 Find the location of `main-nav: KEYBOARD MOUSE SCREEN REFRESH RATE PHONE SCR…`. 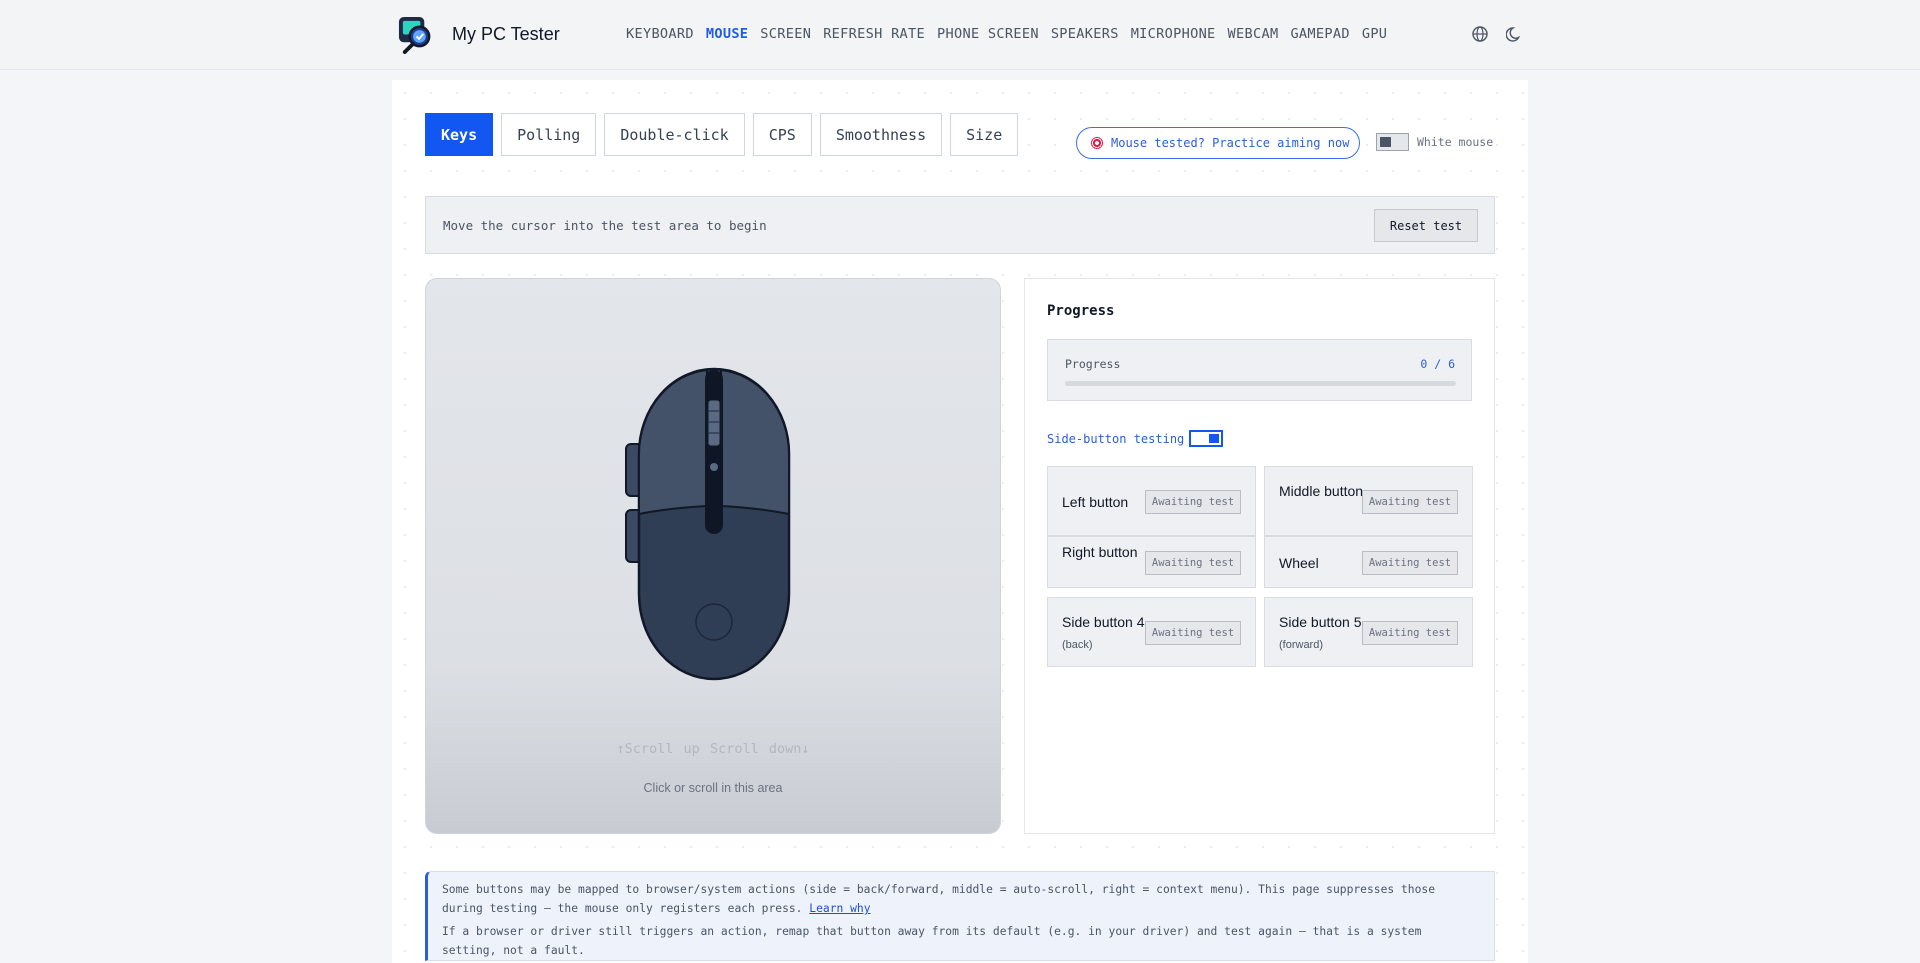

main-nav: KEYBOARD MOUSE SCREEN REFRESH RATE PHONE SCR… is located at coordinates (1012, 34).